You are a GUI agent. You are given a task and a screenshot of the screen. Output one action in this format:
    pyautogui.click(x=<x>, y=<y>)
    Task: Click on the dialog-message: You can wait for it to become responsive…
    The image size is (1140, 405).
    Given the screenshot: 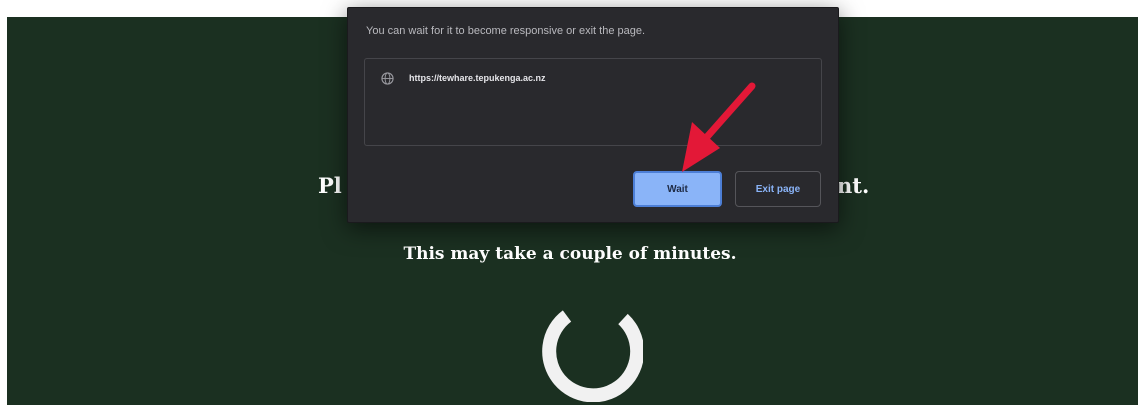 What is the action you would take?
    pyautogui.click(x=506, y=31)
    